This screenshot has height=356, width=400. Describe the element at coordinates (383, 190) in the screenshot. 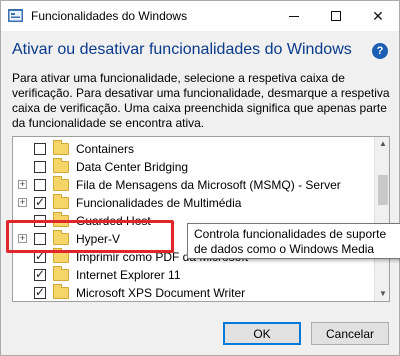

I see `scrollbar-thumb` at that location.